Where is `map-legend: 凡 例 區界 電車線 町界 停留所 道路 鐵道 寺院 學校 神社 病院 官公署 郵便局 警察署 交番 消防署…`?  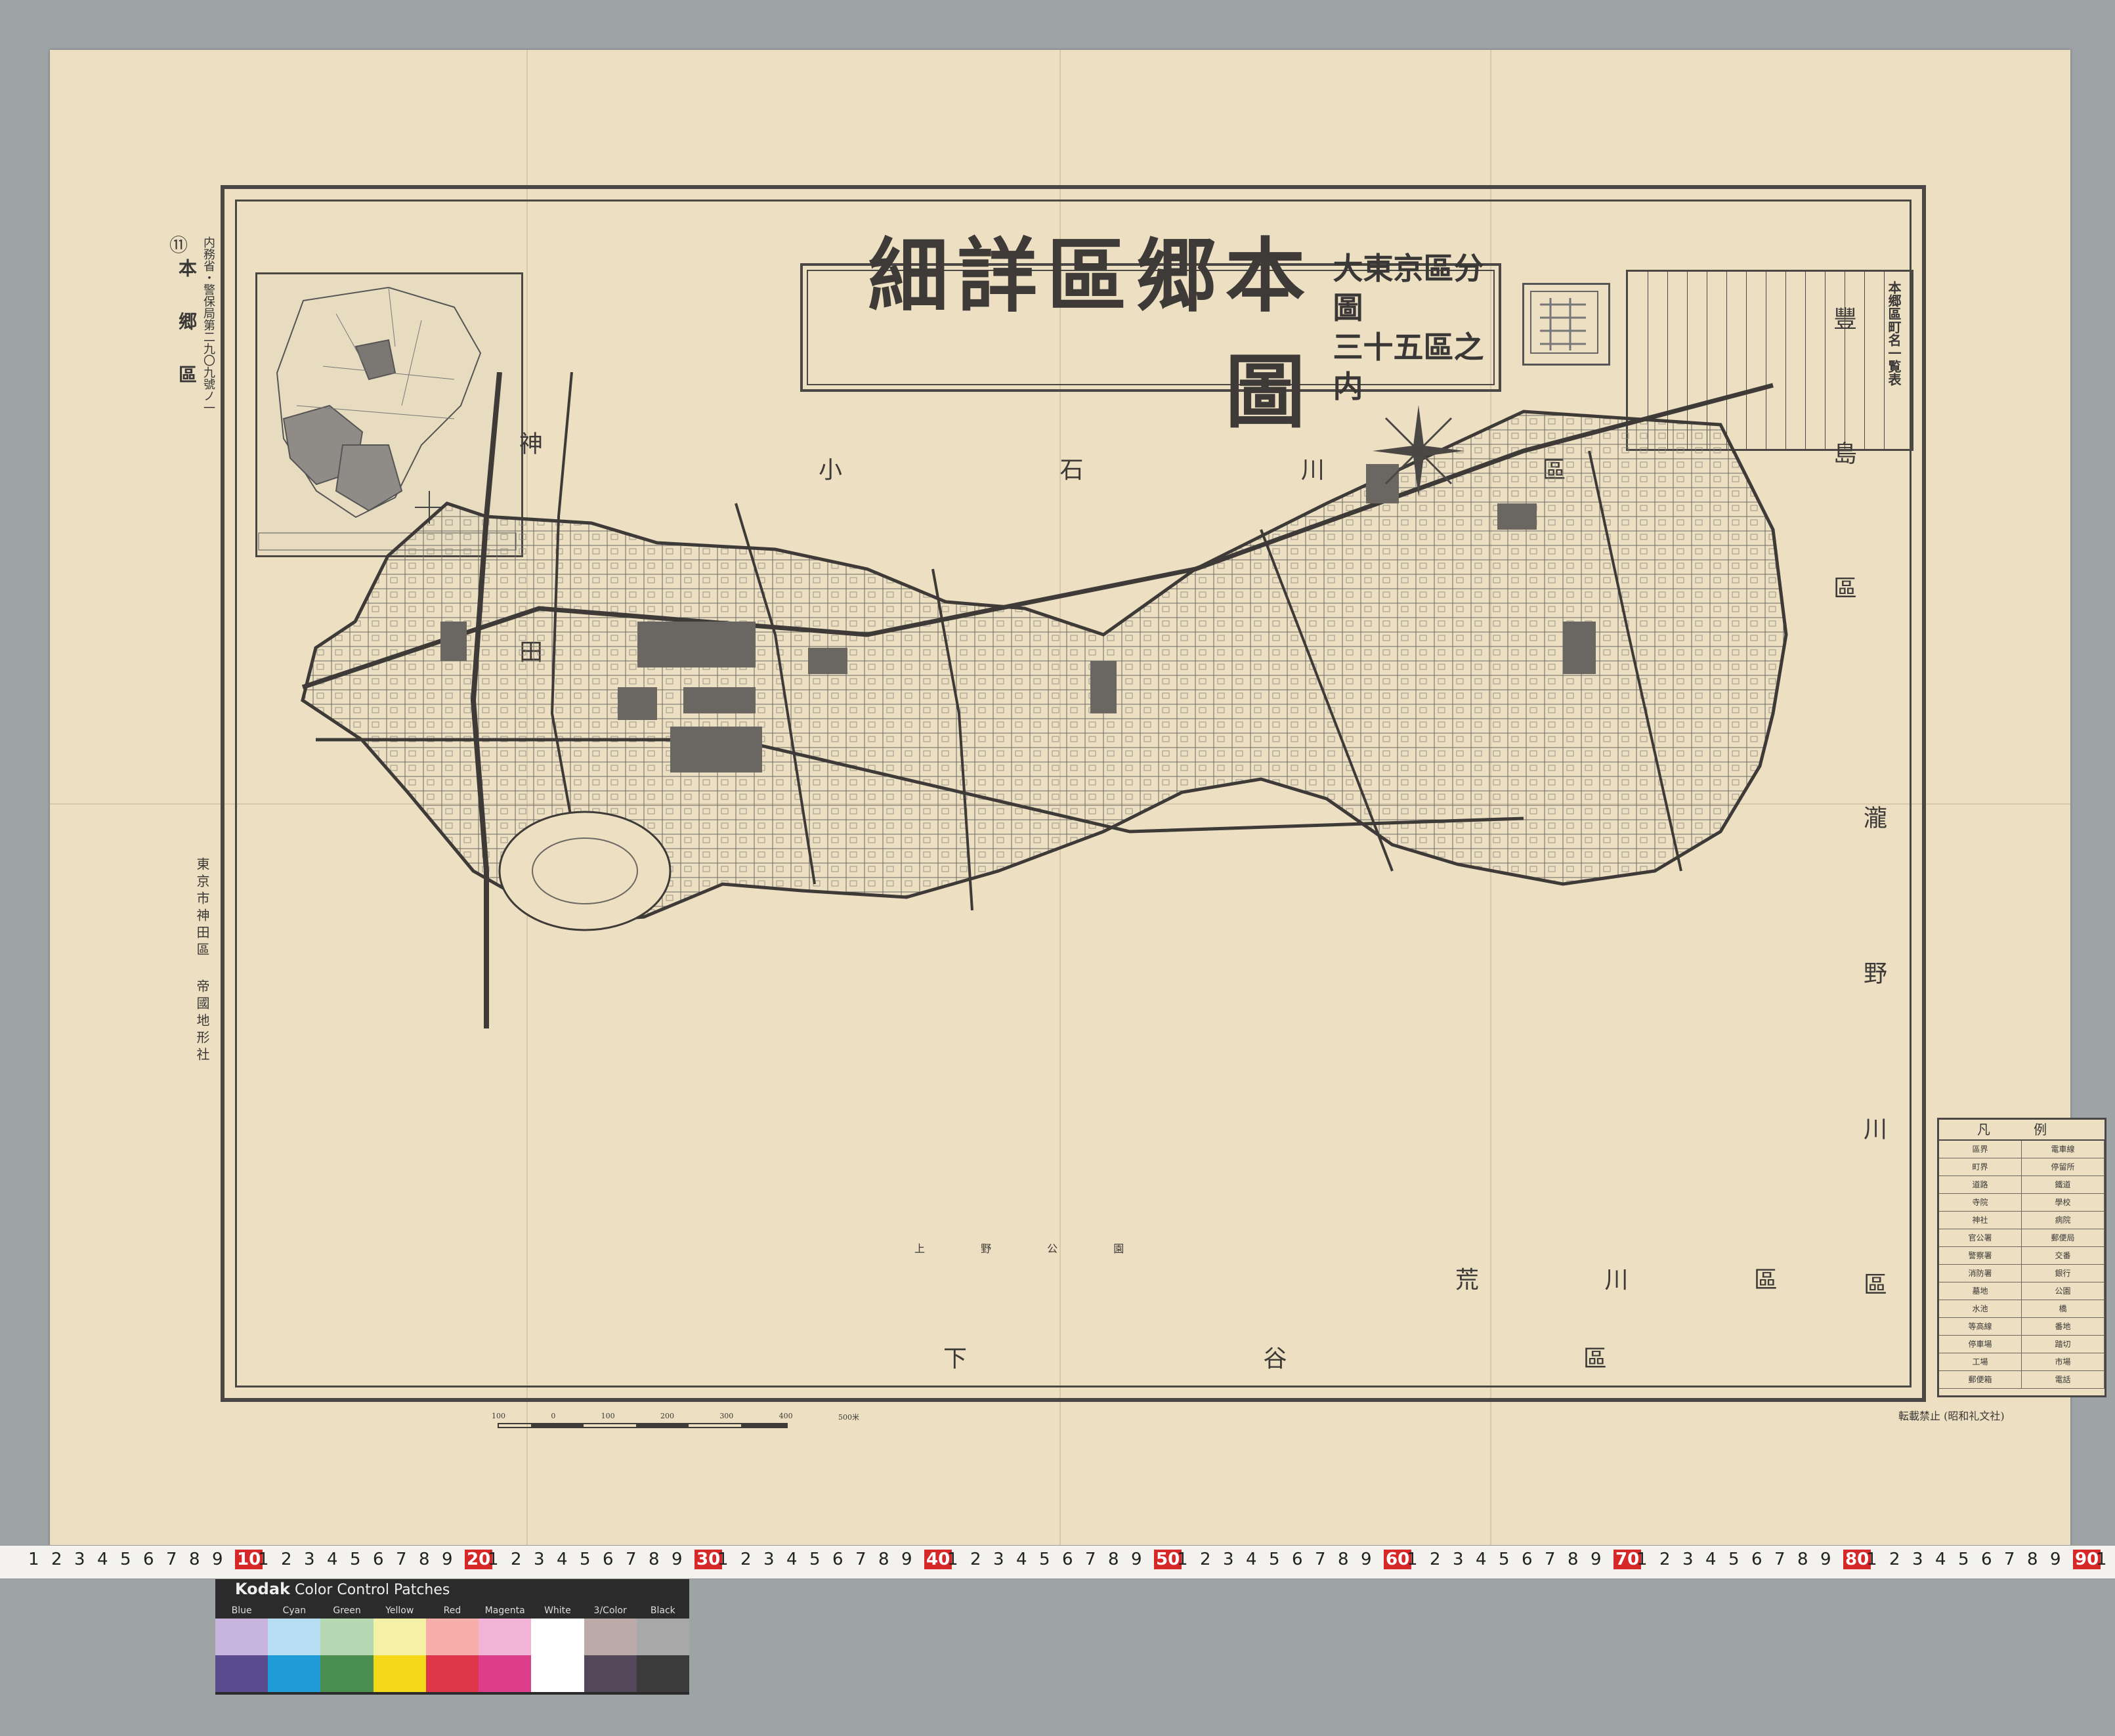
map-legend: 凡 例 區界 電車線 町界 停留所 道路 鐵道 寺院 學校 神社 病院 官公署 郵便局 警察署 交番 消防署… is located at coordinates (2021, 1257).